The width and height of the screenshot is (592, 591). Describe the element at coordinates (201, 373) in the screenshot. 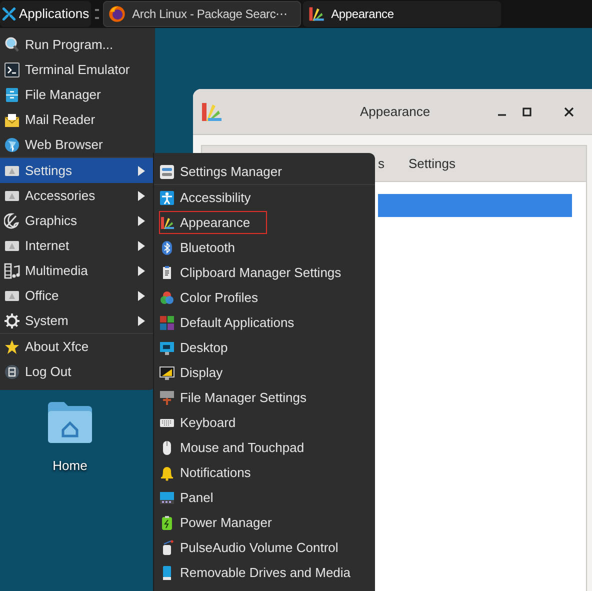

I see `menu-item-label: Display` at that location.